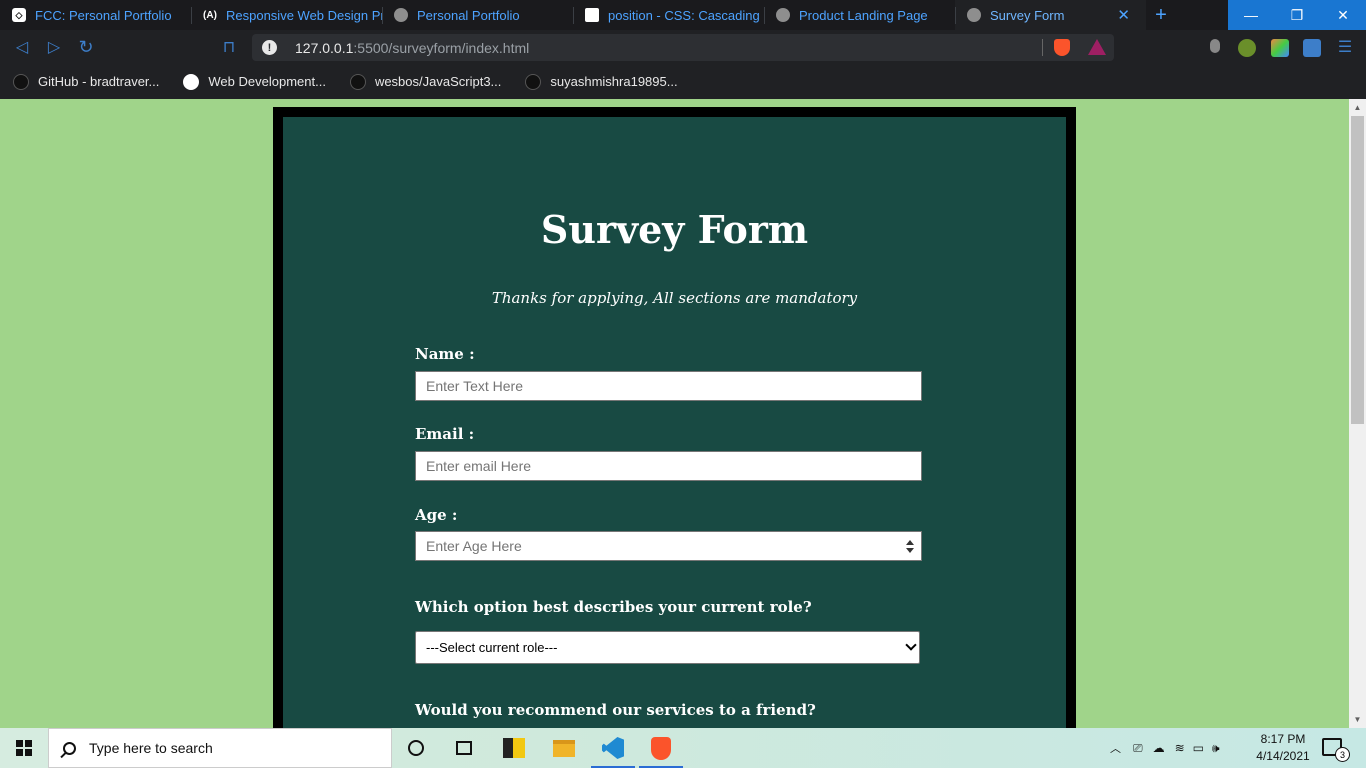 The image size is (1366, 768). I want to click on role-selected-value: ---Select current role---, so click(492, 647).